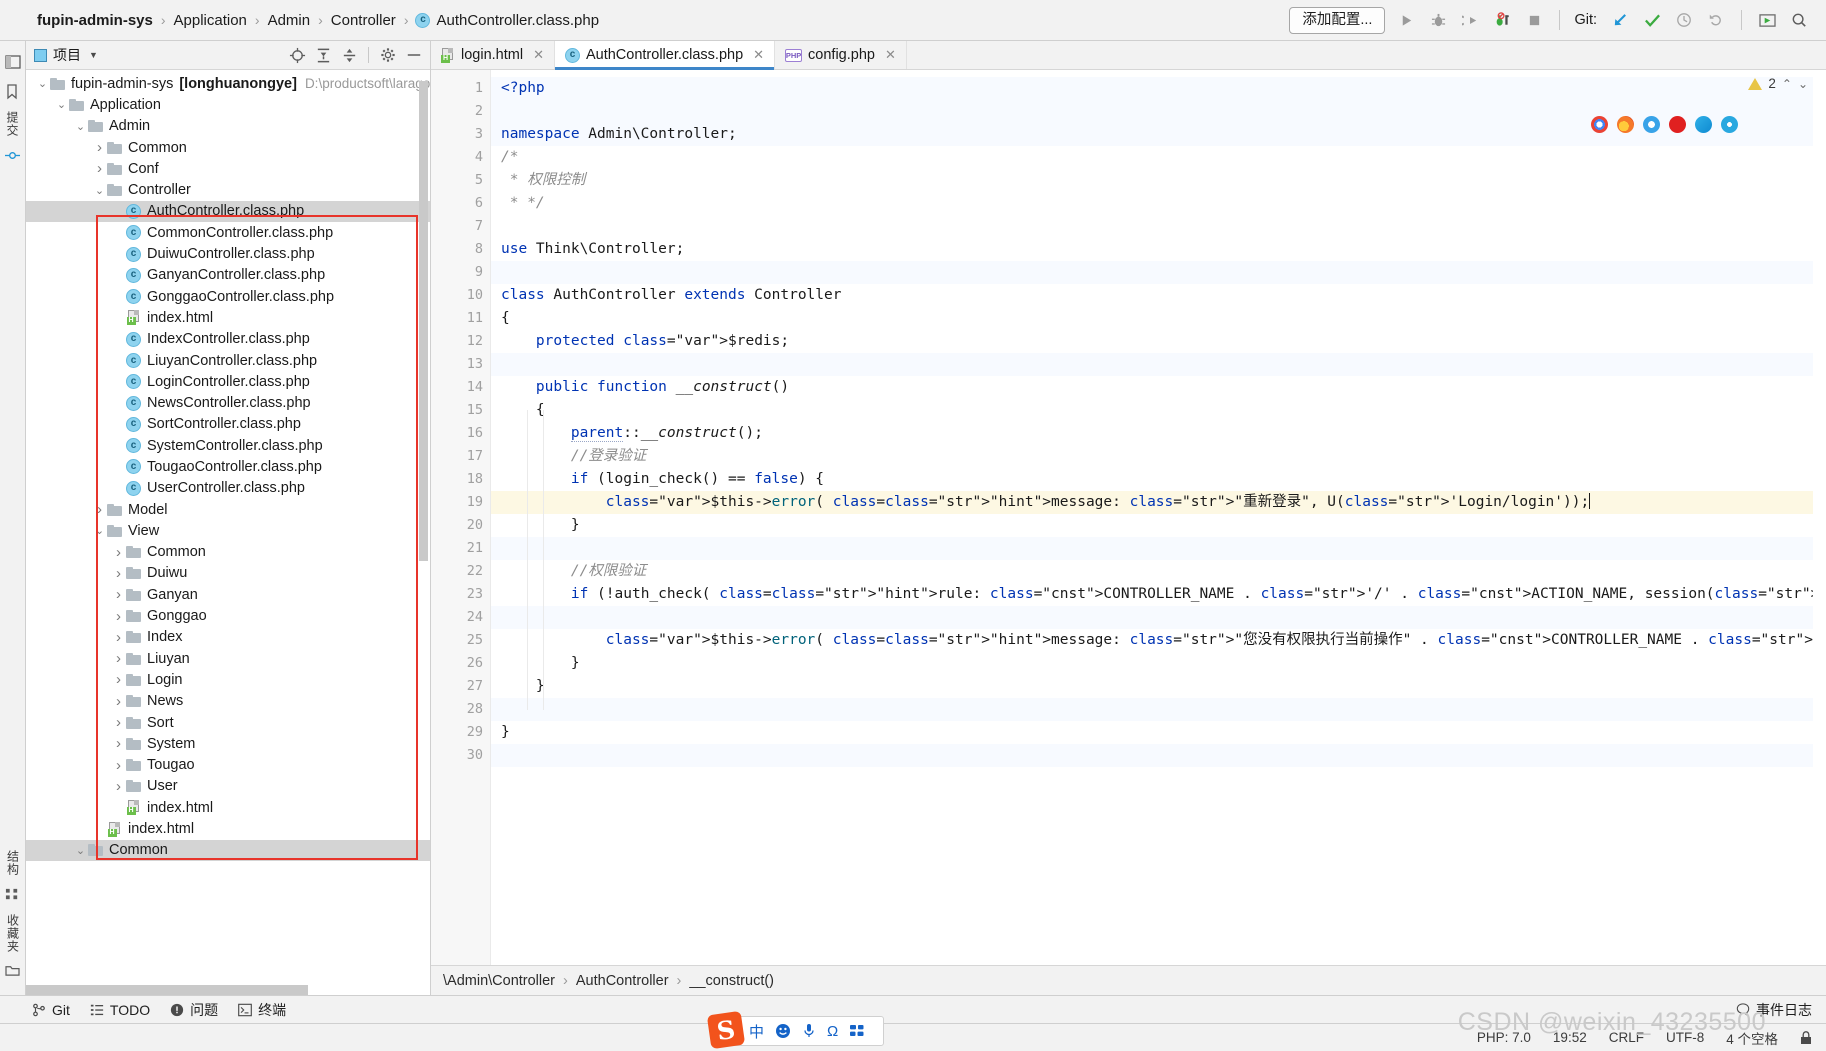  Describe the element at coordinates (12, 124) in the screenshot. I see `commit-rail-label: 提交` at that location.